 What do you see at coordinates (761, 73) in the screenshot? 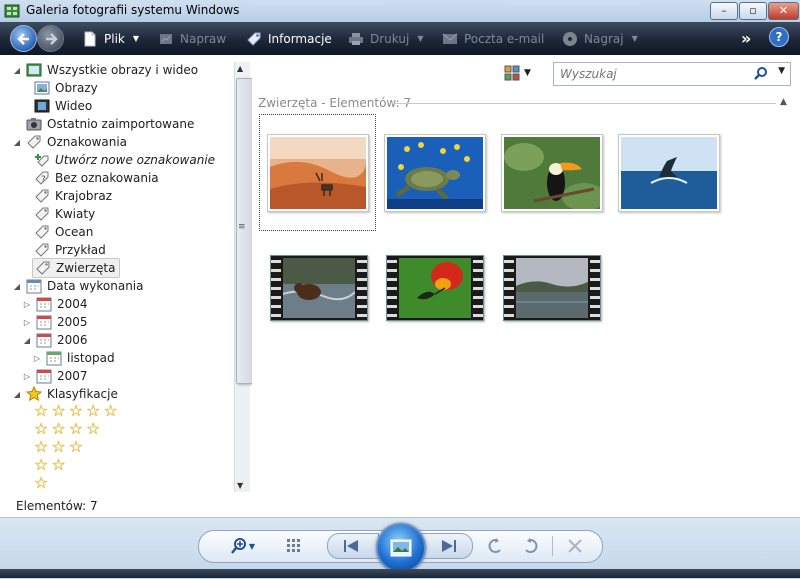
I see `search-icon` at bounding box center [761, 73].